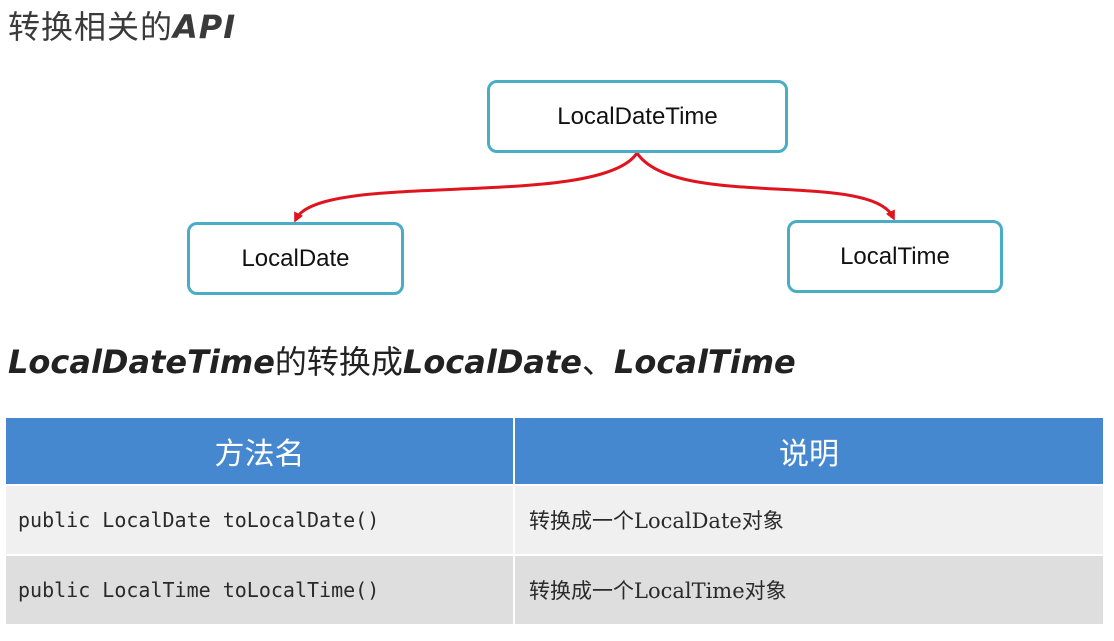  I want to click on table-header-row: 方法名 说明, so click(554, 451).